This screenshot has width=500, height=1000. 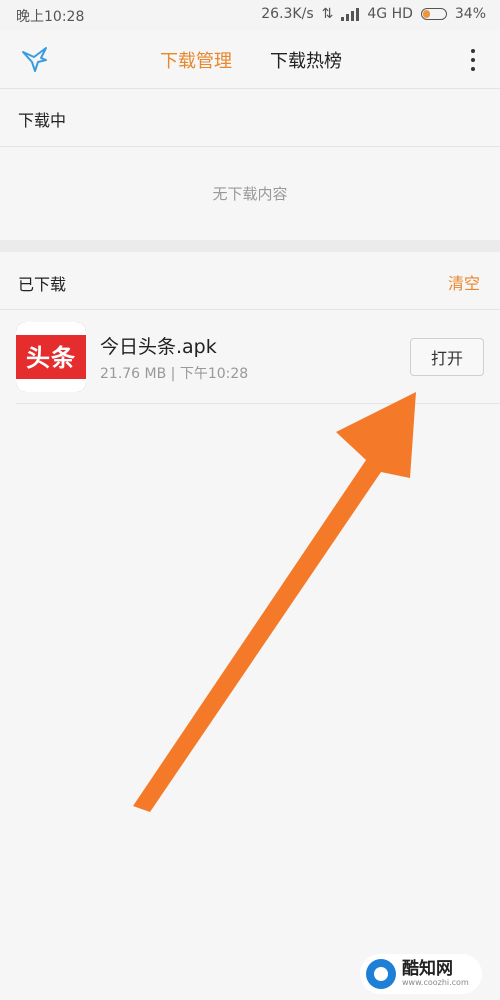 What do you see at coordinates (35, 59) in the screenshot?
I see `bird-logo-icon` at bounding box center [35, 59].